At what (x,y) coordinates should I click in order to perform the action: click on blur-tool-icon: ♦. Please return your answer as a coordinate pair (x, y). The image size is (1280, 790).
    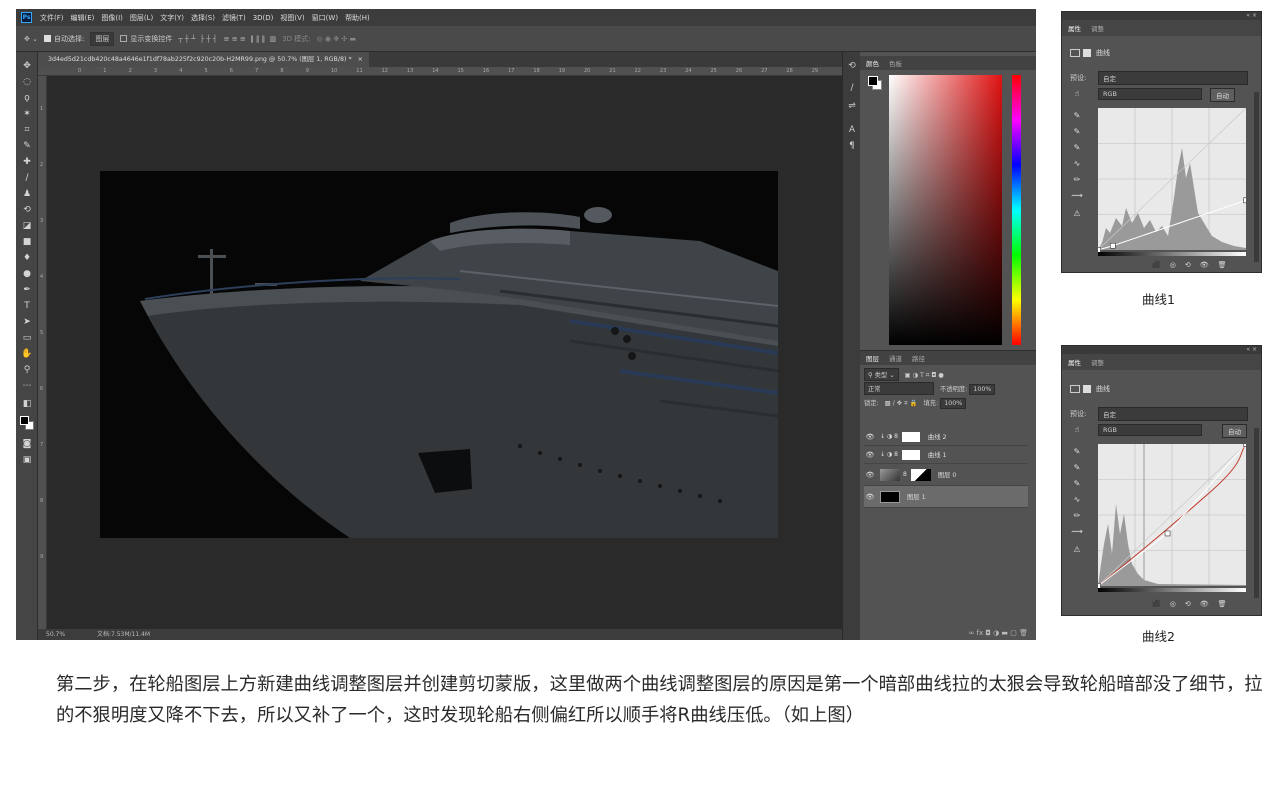
    Looking at the image, I should click on (27, 258).